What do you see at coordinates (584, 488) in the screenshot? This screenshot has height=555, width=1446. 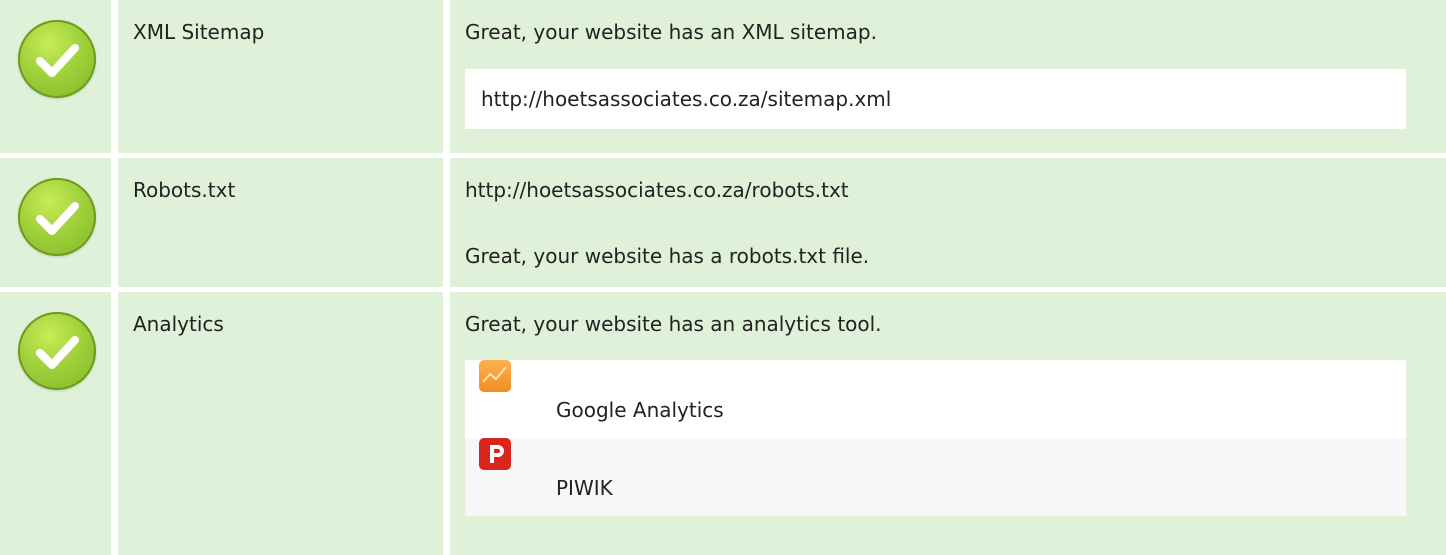 I see `tool-name: PIWIK` at bounding box center [584, 488].